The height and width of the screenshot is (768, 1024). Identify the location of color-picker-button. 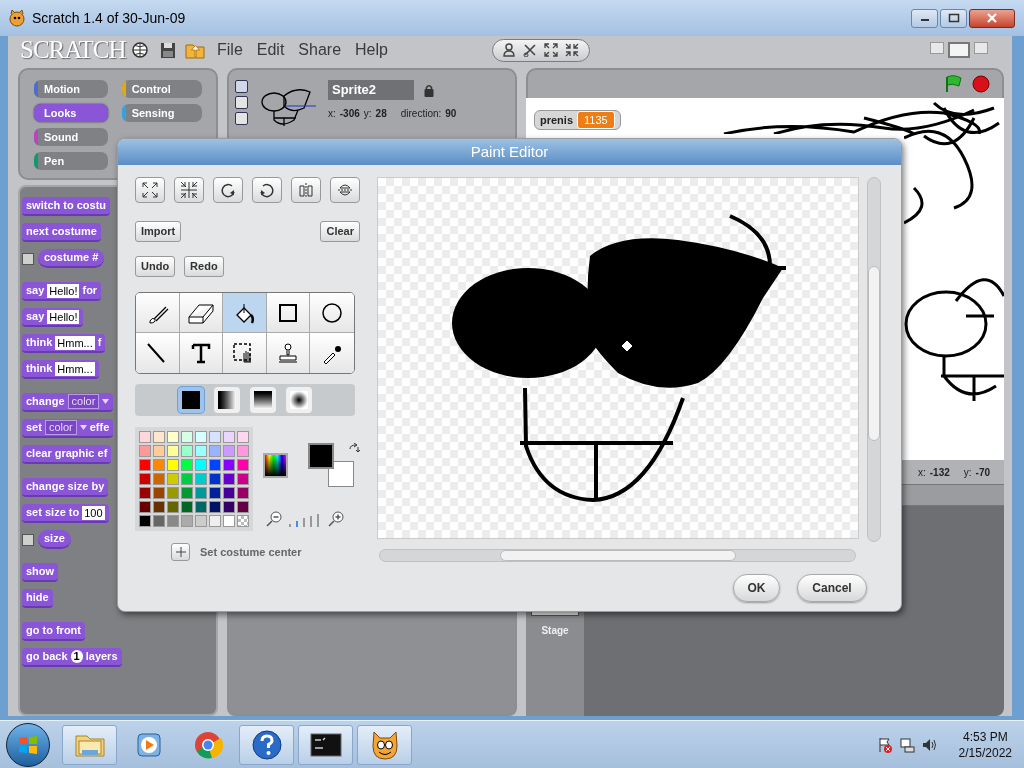
(275, 465).